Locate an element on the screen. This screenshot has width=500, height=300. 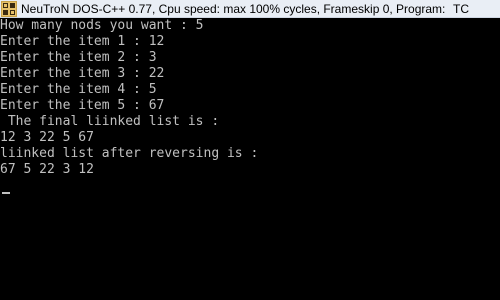
console-line-4: Enter the item 3 : 22 is located at coordinates (82, 73).